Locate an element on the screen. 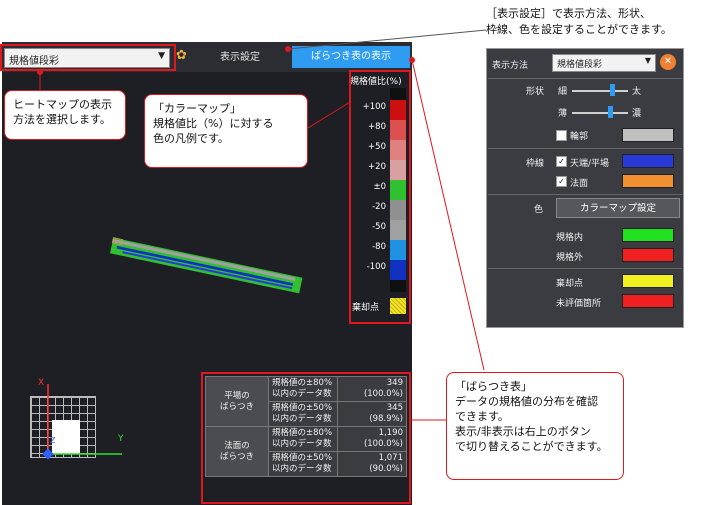 This screenshot has height=505, width=702. opacity-slider-handle is located at coordinates (610, 112).